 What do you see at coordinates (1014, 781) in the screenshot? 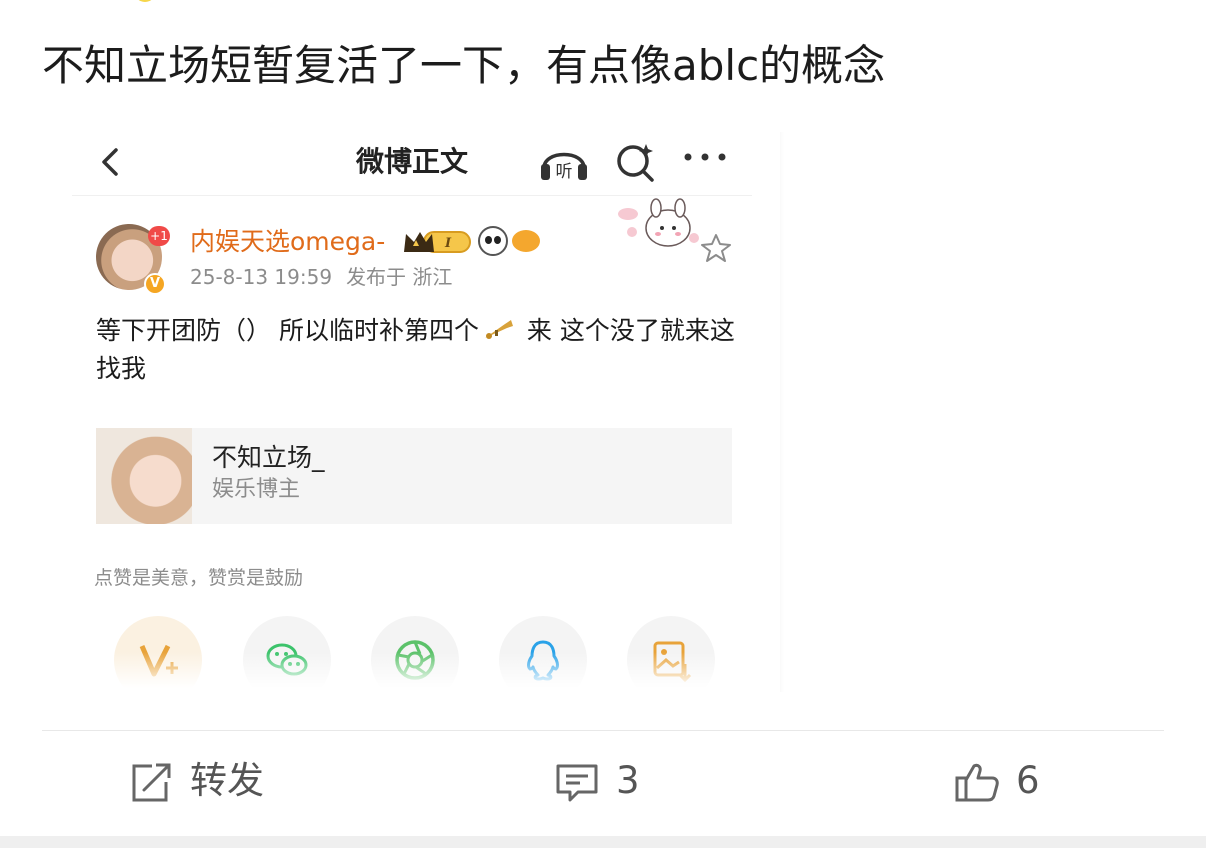
I see `like-button: 6` at bounding box center [1014, 781].